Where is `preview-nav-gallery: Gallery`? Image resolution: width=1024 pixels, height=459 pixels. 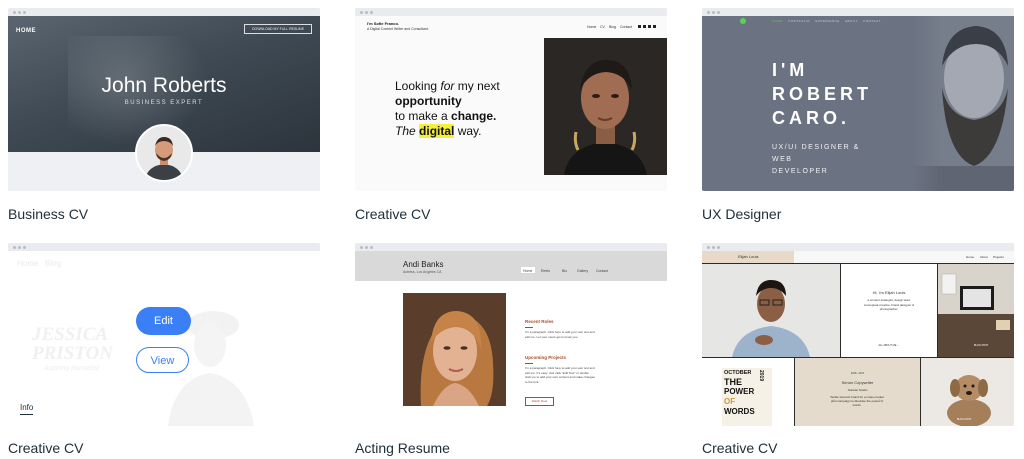 preview-nav-gallery: Gallery is located at coordinates (583, 271).